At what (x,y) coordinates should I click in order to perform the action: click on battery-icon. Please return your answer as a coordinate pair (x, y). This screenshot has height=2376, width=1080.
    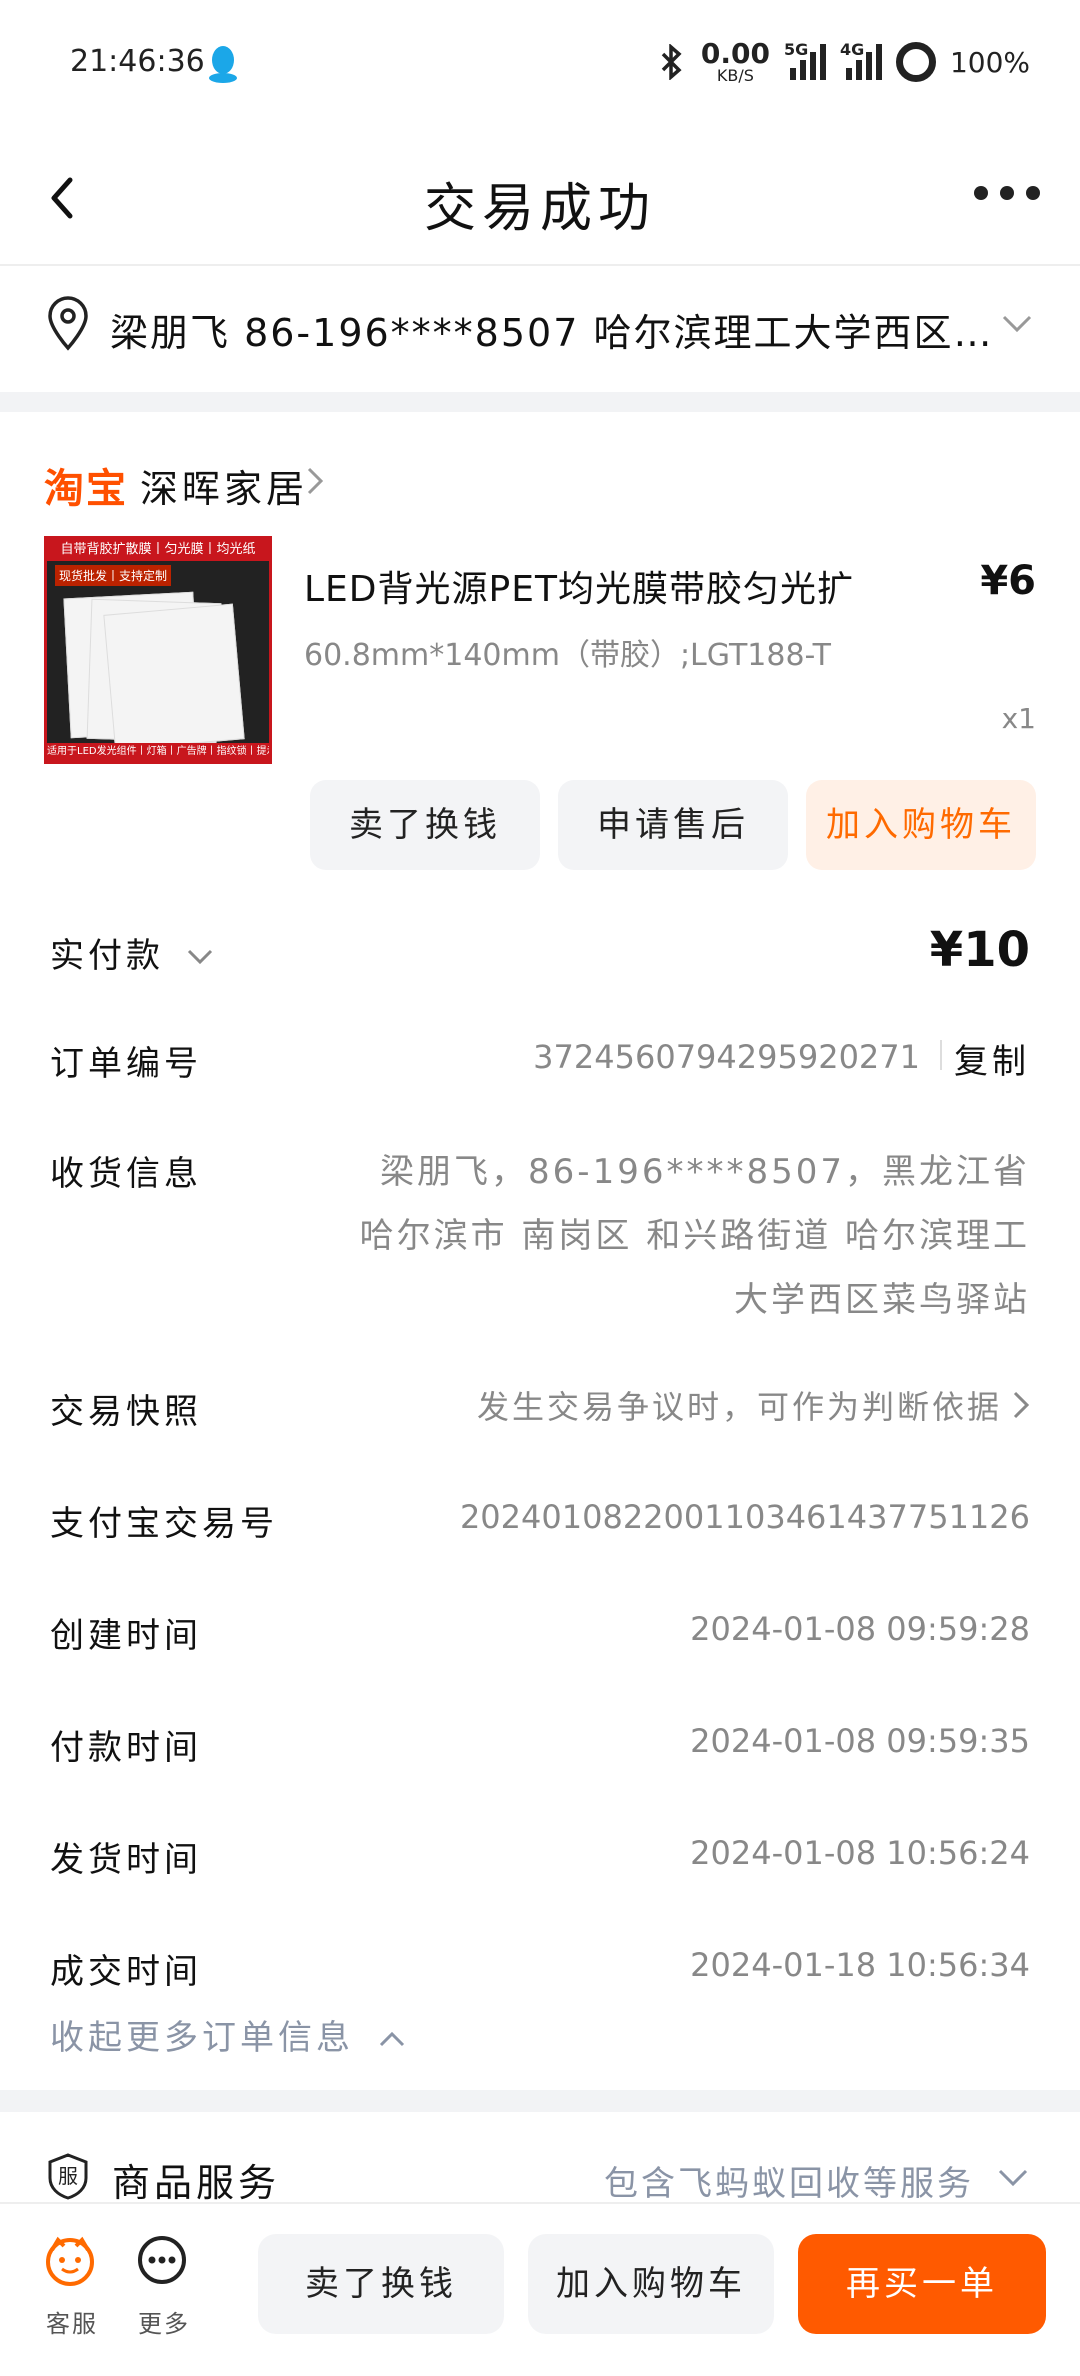
    Looking at the image, I should click on (915, 62).